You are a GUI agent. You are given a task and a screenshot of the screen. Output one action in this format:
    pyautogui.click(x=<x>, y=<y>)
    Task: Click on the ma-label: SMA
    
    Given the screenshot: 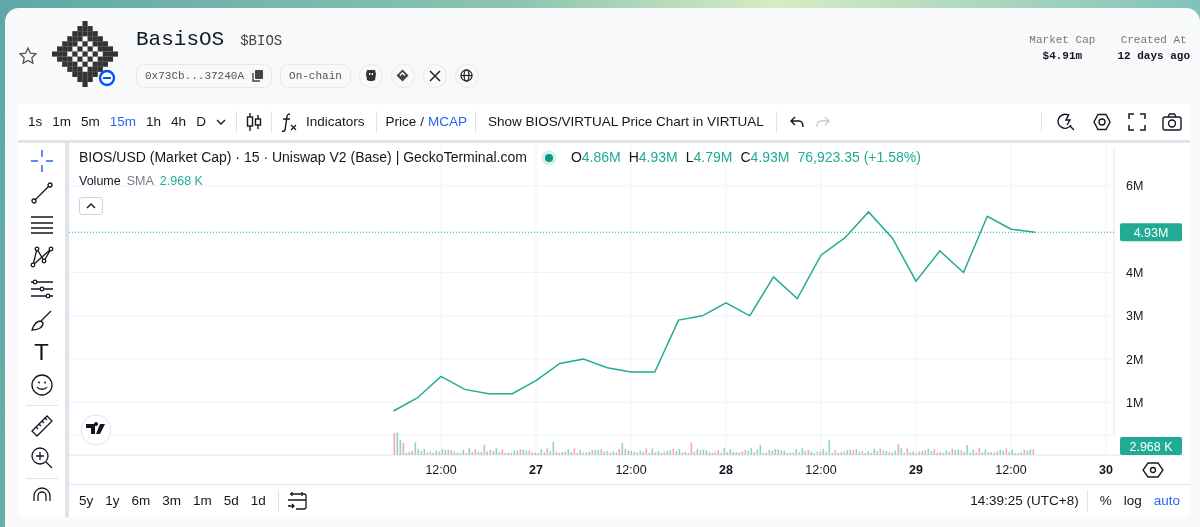 What is the action you would take?
    pyautogui.click(x=140, y=181)
    